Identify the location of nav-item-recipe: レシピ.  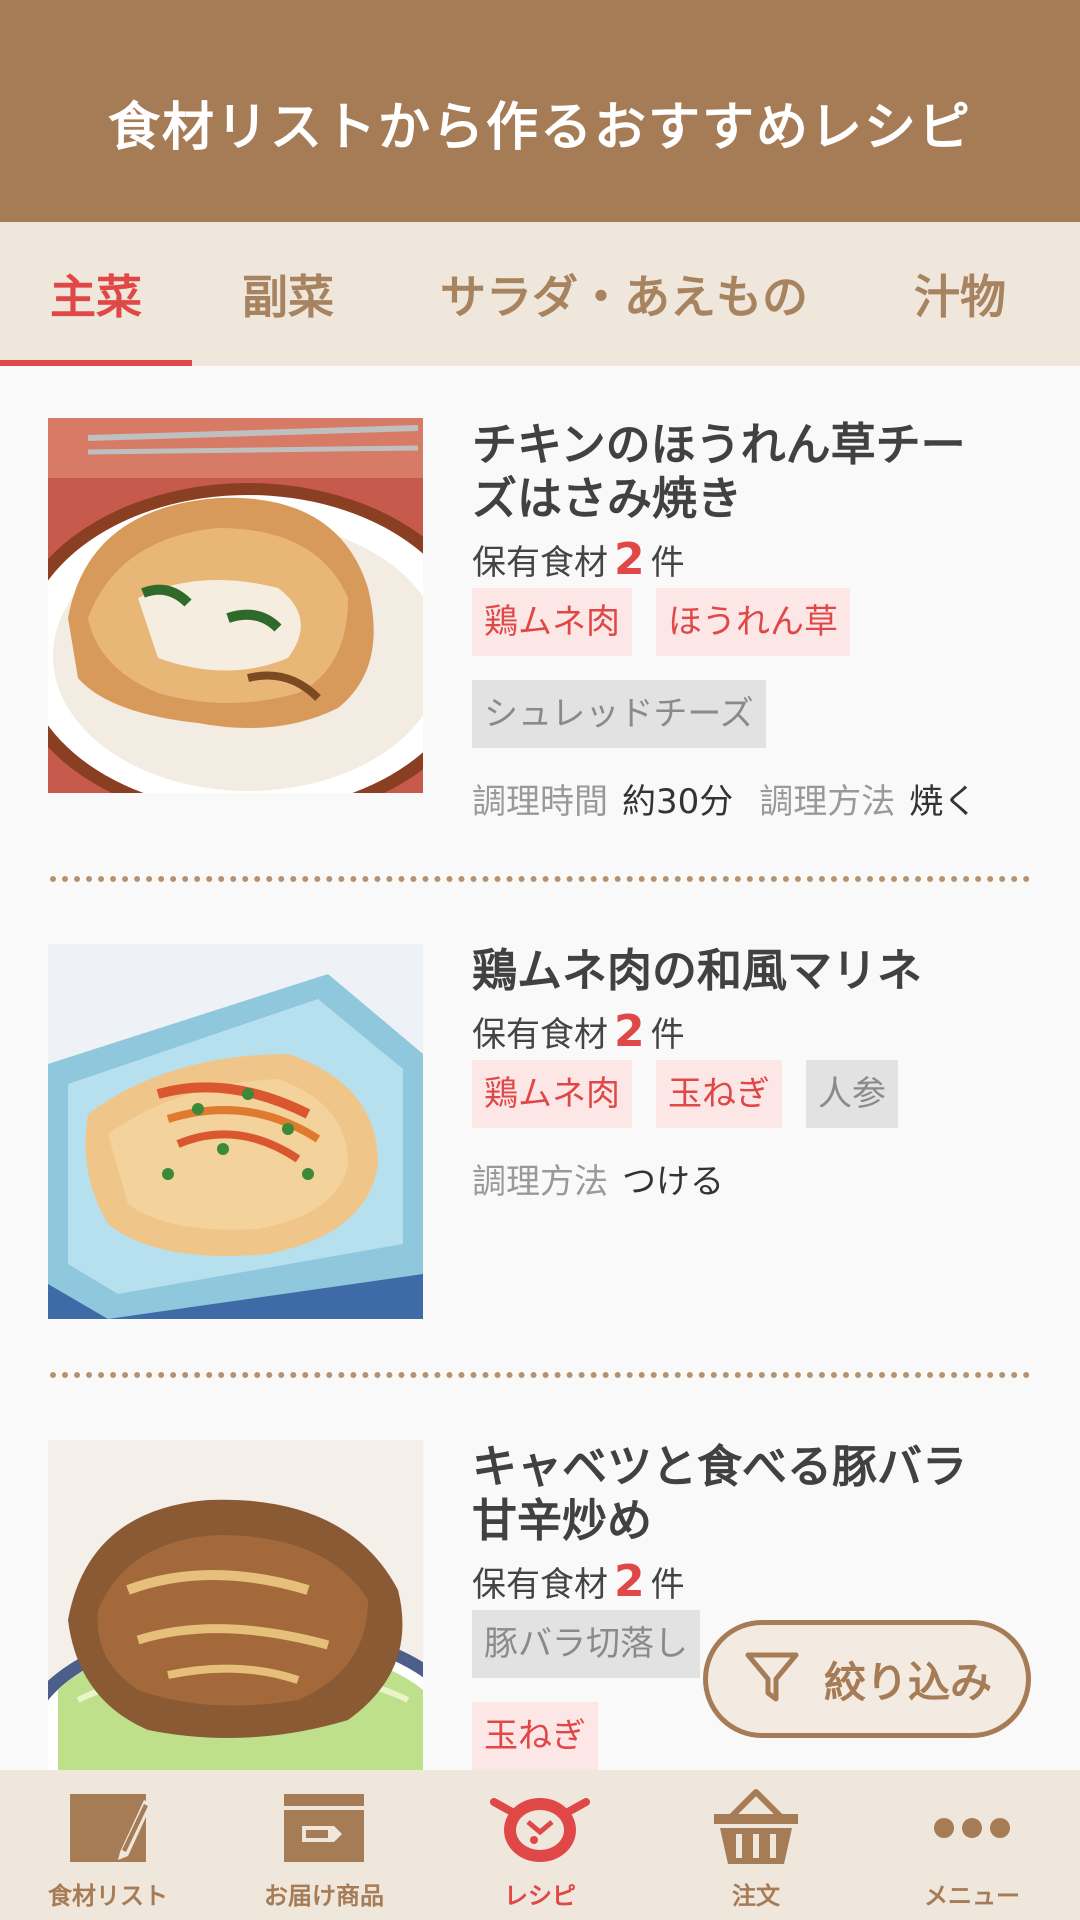
(540, 1845).